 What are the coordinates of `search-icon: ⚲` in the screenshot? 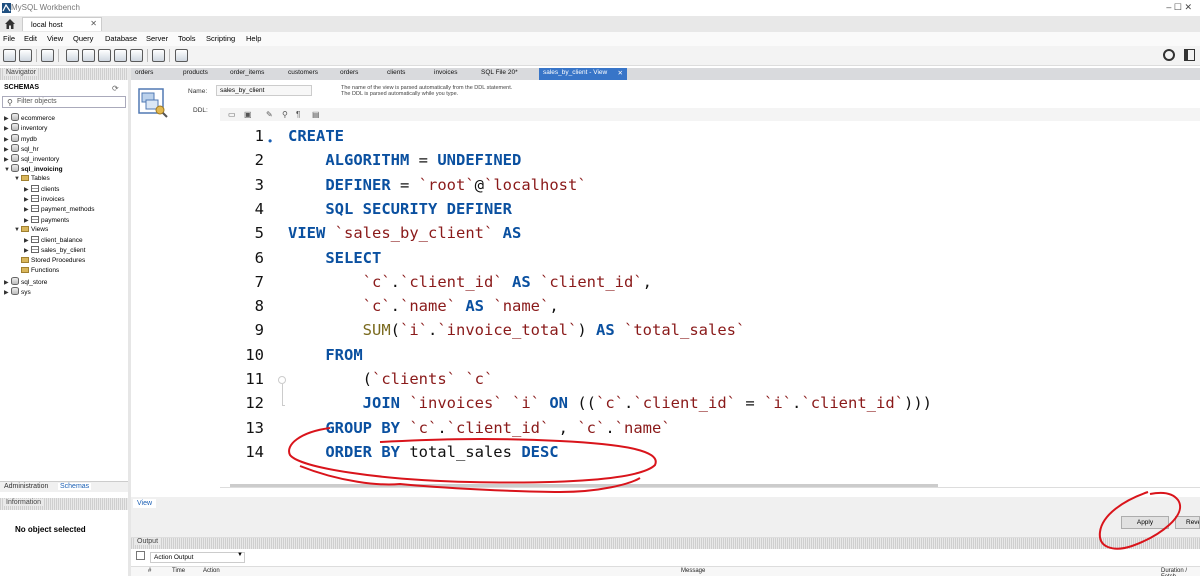 It's located at (285, 114).